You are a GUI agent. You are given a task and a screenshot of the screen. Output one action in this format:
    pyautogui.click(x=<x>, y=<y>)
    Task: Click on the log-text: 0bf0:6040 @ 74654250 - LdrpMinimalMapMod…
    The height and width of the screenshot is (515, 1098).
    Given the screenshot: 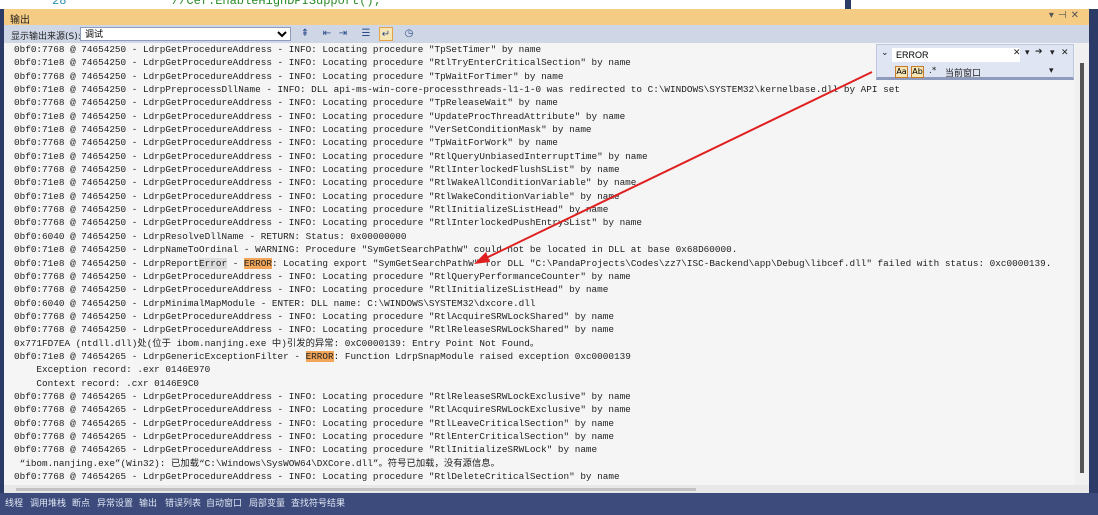 What is the action you would take?
    pyautogui.click(x=275, y=303)
    